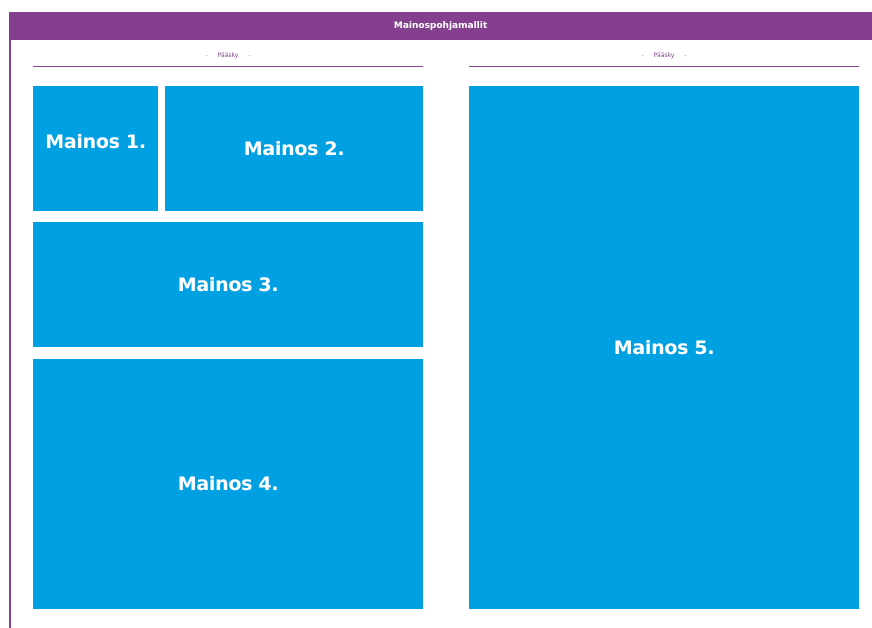 This screenshot has width=872, height=628. I want to click on column-rule-left, so click(228, 66).